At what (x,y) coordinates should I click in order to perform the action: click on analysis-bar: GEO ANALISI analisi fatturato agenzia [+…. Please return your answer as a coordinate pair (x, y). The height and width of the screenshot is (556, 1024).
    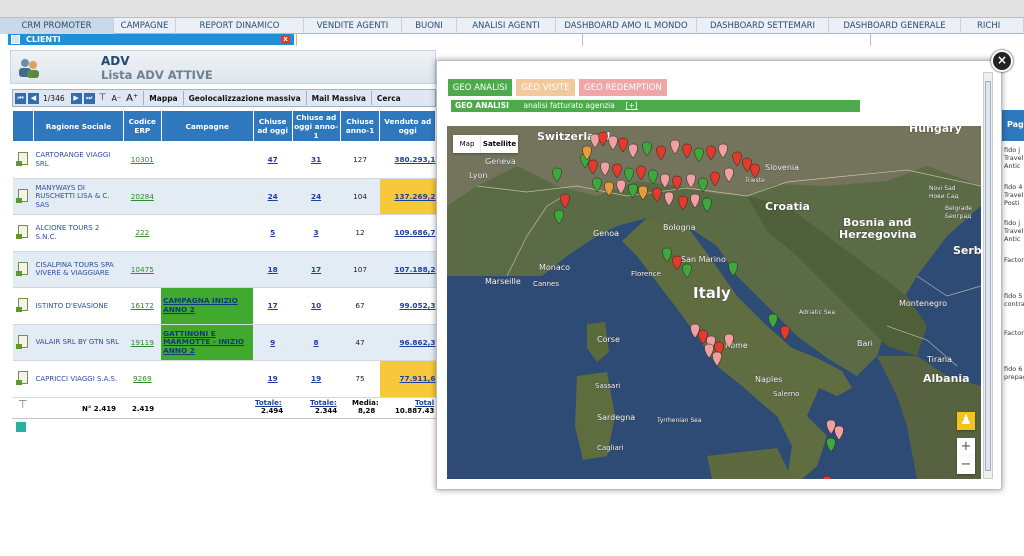
    Looking at the image, I should click on (655, 106).